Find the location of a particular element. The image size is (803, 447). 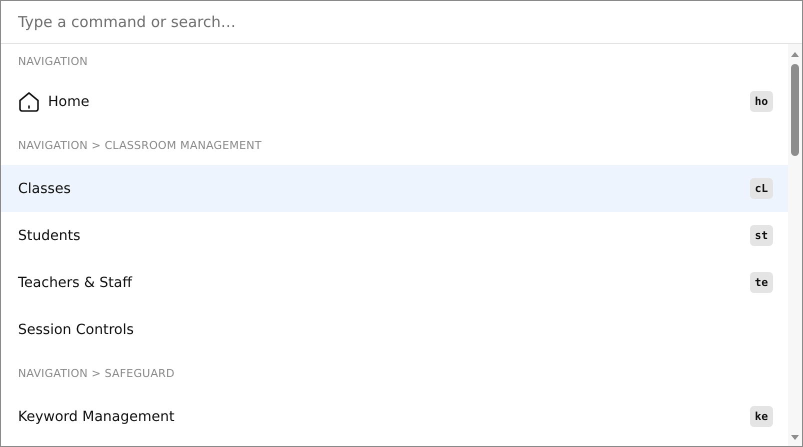

scrollbar is located at coordinates (795, 245).